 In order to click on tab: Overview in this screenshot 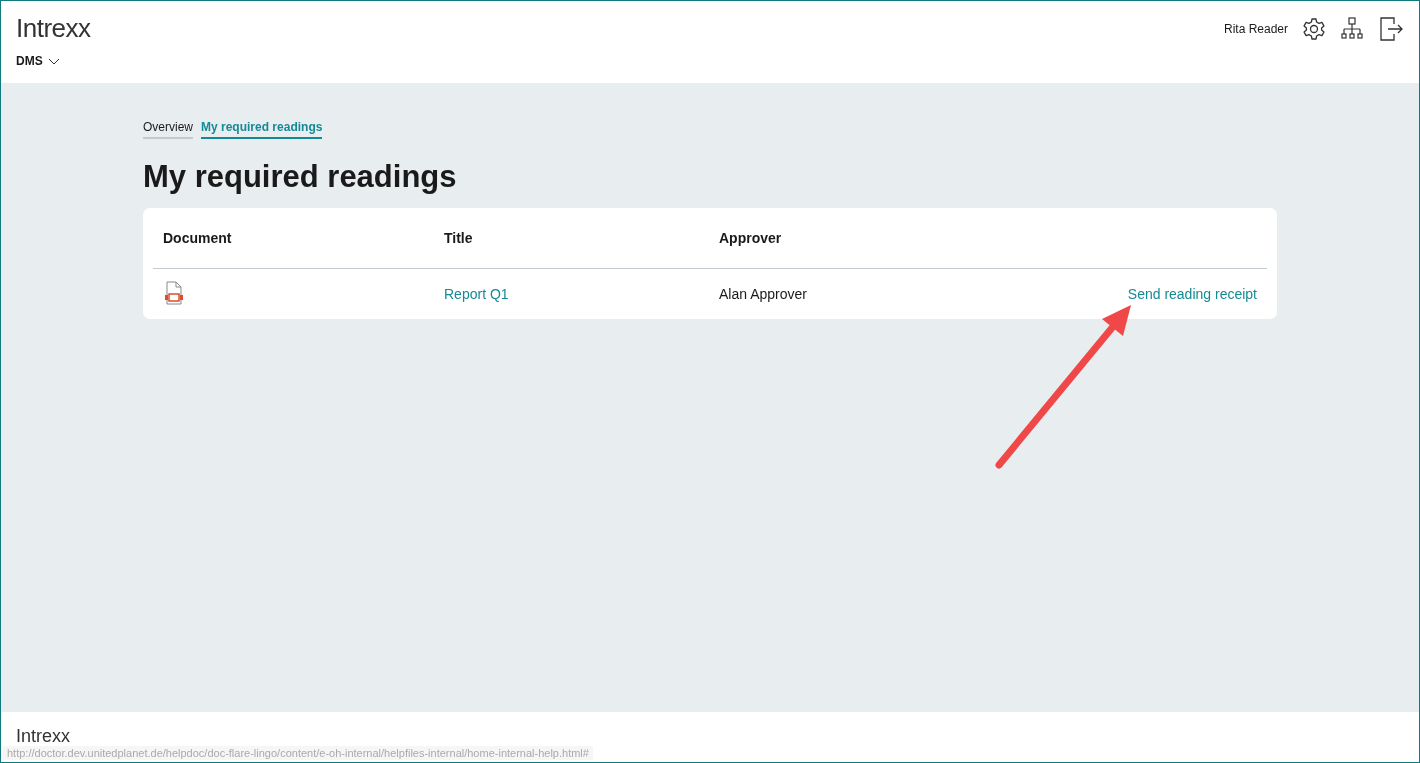, I will do `click(168, 128)`.